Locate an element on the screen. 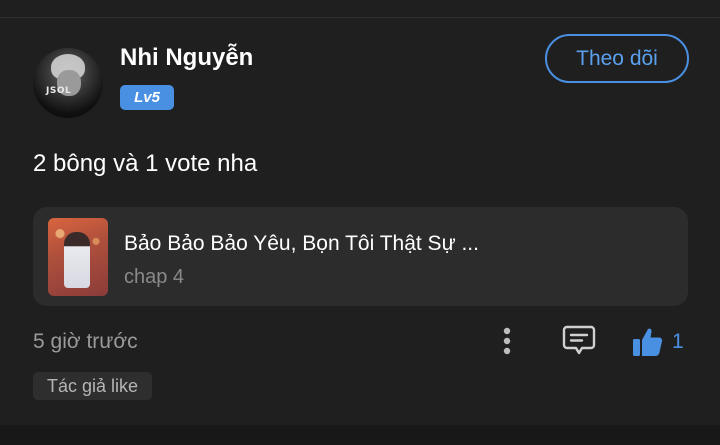 The image size is (720, 445). comment-icon is located at coordinates (579, 340).